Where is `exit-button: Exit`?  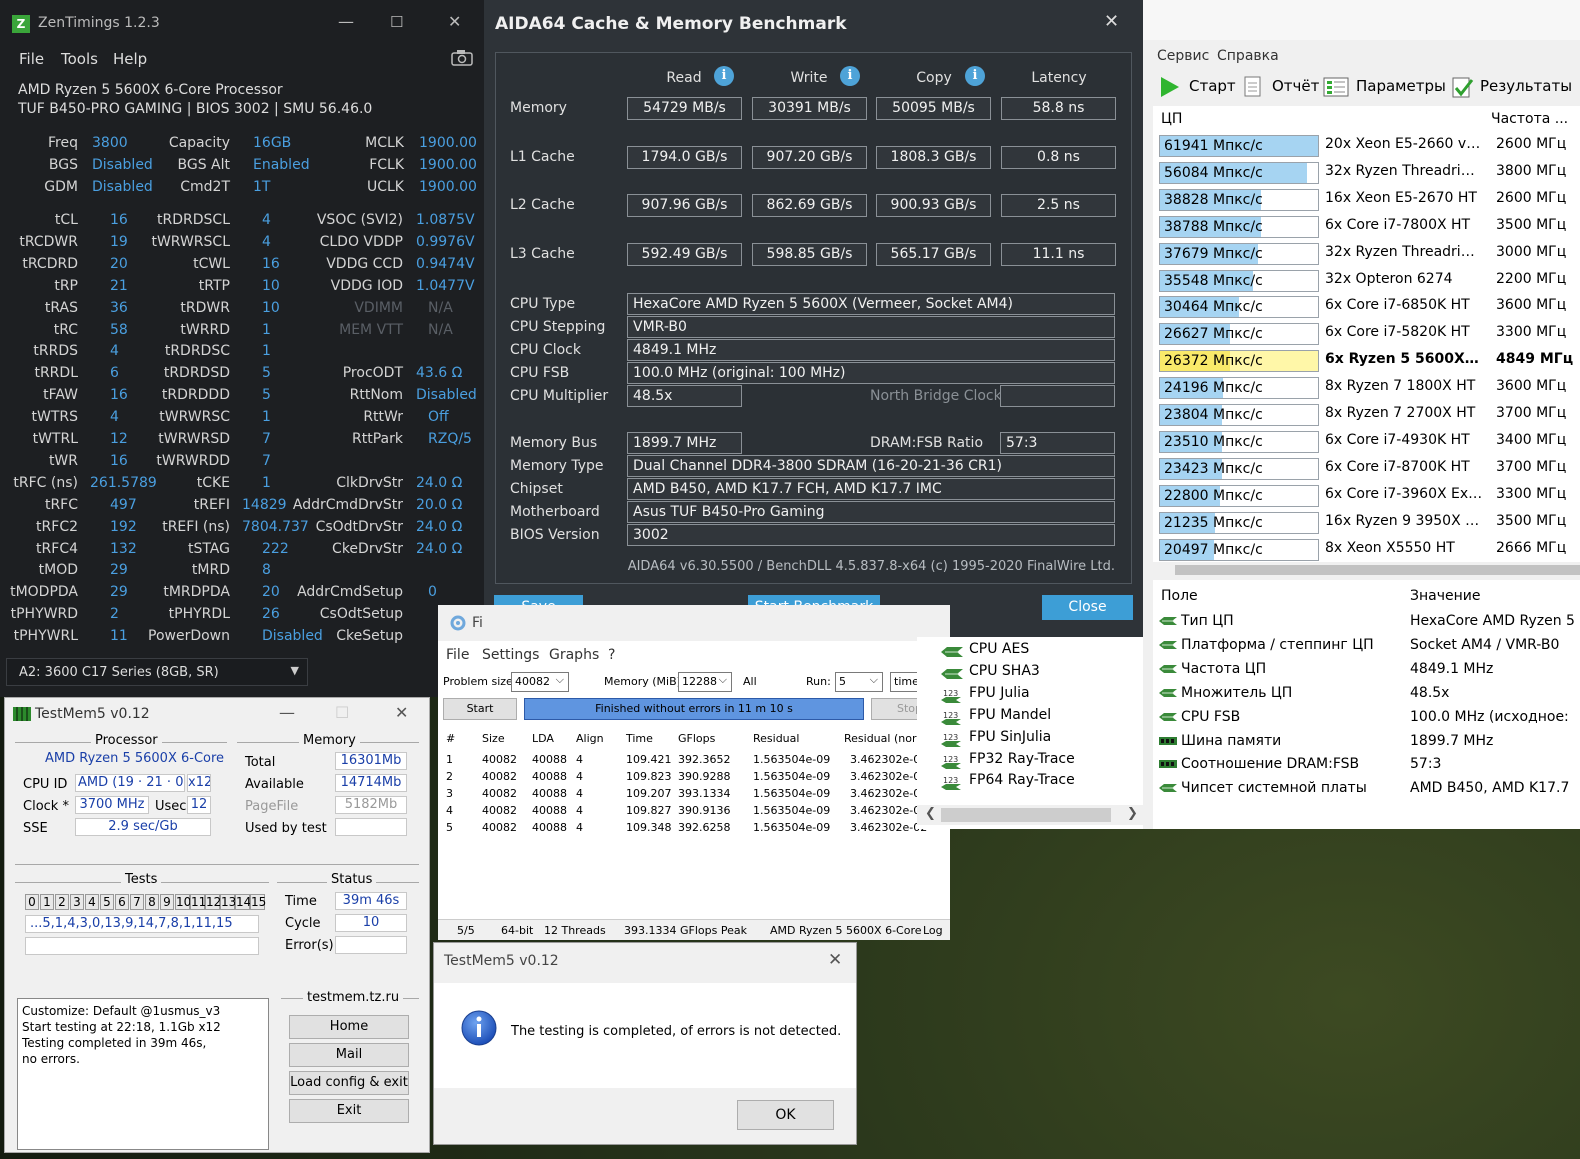
exit-button: Exit is located at coordinates (349, 1111).